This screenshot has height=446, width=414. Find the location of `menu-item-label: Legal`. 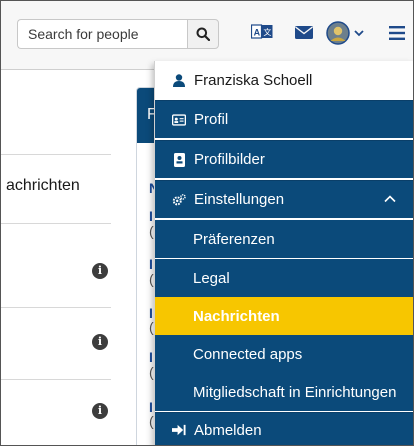

menu-item-label: Legal is located at coordinates (211, 278).